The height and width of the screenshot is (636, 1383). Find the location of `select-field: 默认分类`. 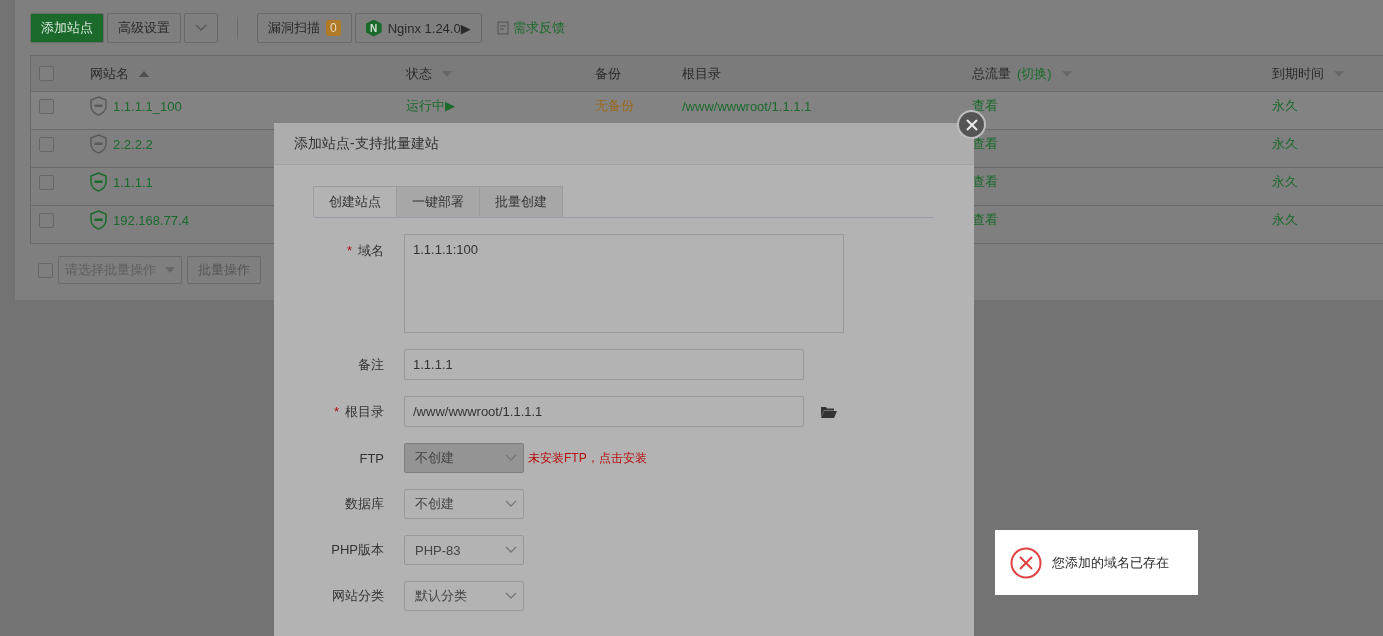

select-field: 默认分类 is located at coordinates (464, 596).